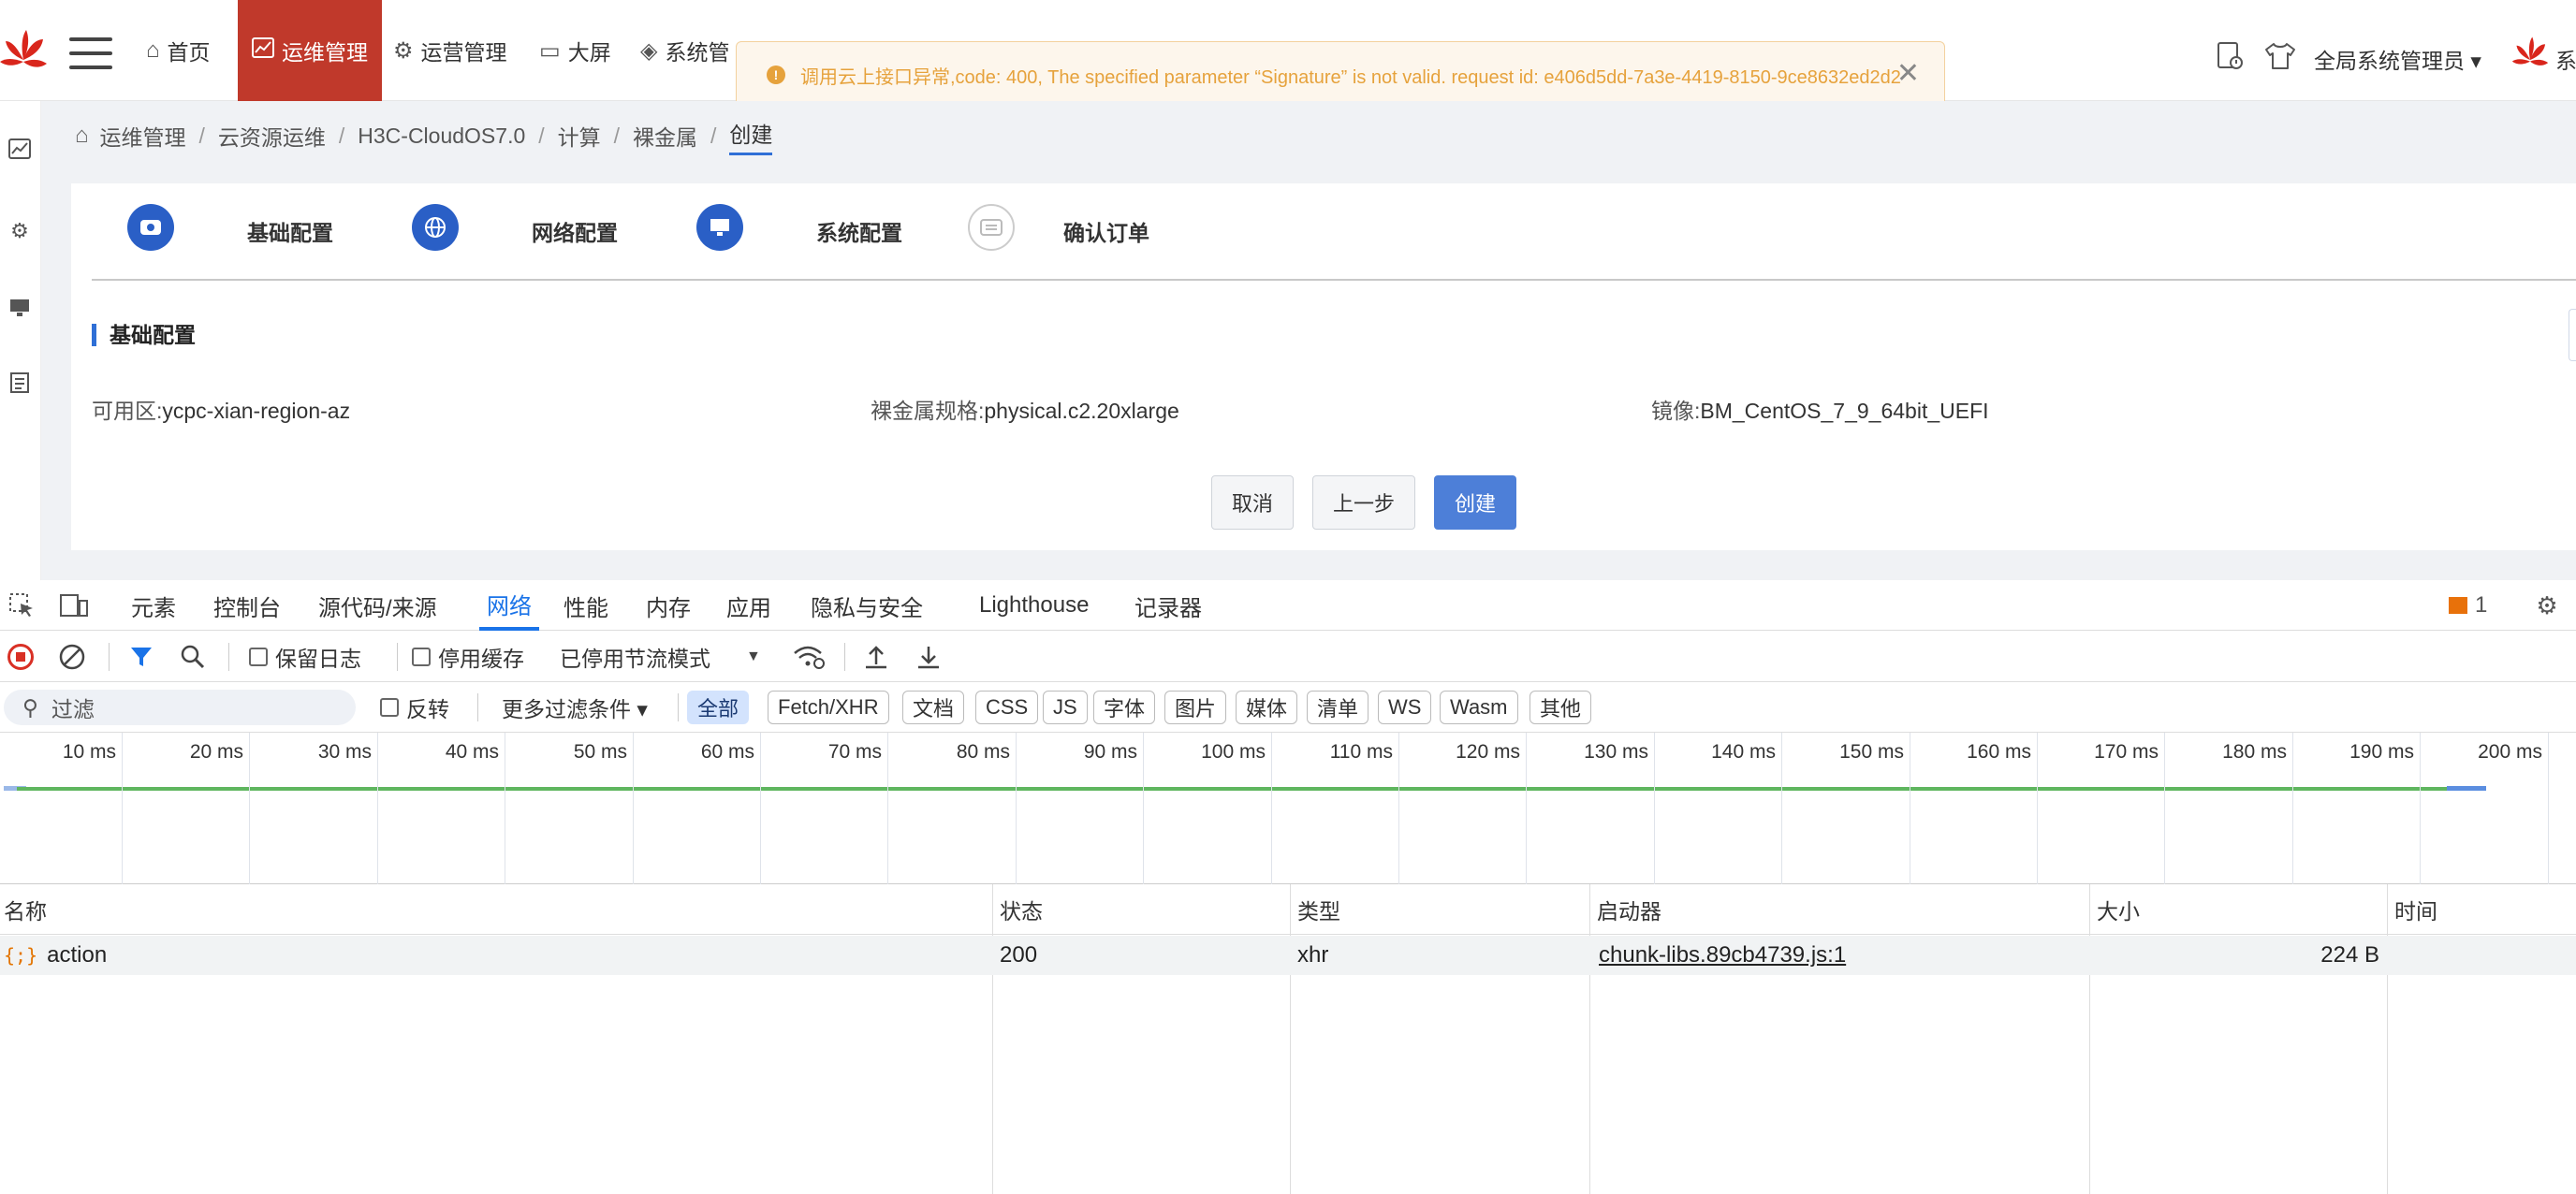  What do you see at coordinates (19, 231) in the screenshot?
I see `operations-icon: ⚙` at bounding box center [19, 231].